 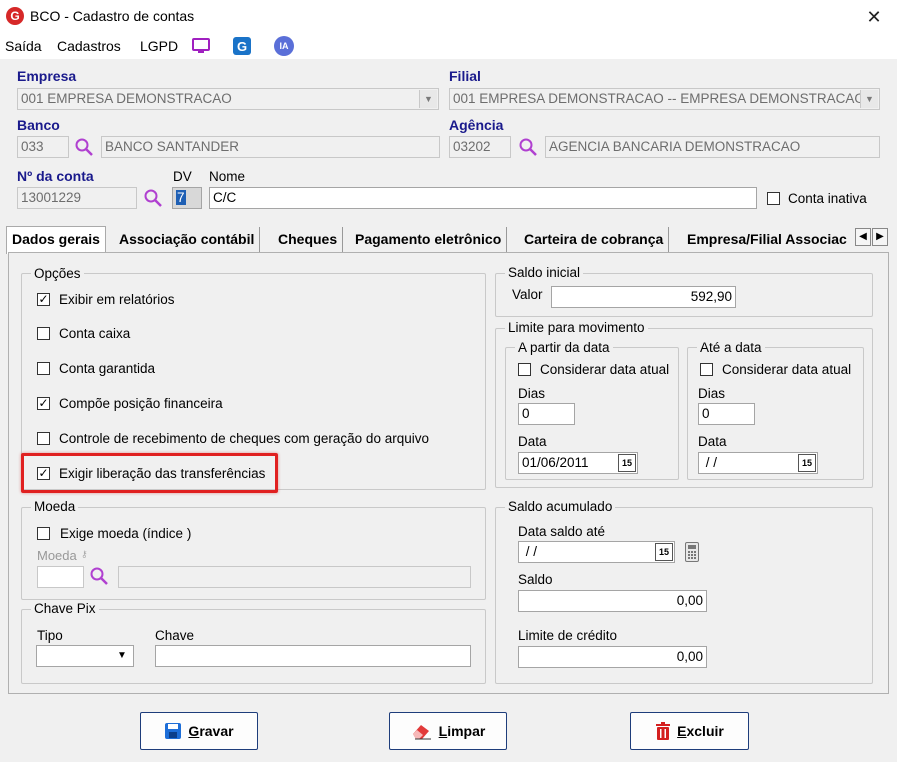 What do you see at coordinates (43, 403) in the screenshot?
I see `compoe-posicao-checkbox: ✓` at bounding box center [43, 403].